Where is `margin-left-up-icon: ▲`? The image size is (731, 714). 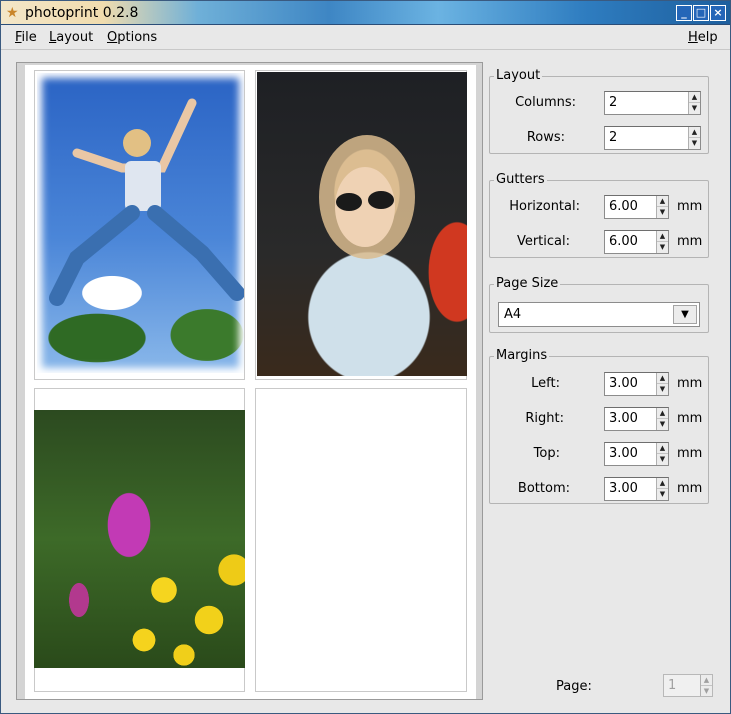
margin-left-up-icon: ▲ is located at coordinates (662, 378).